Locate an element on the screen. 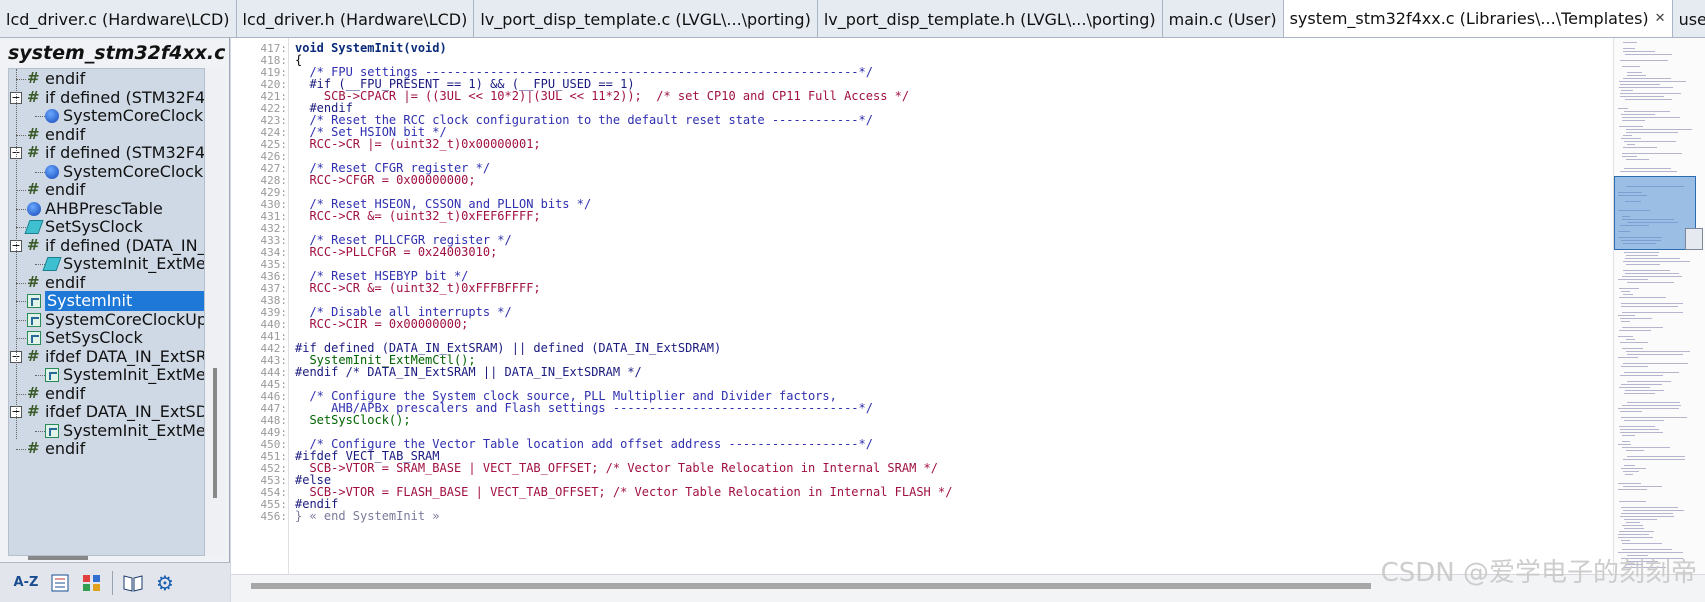 This screenshot has height=602, width=1705. tree-item: − # if defined (STM32F41 is located at coordinates (106, 153).